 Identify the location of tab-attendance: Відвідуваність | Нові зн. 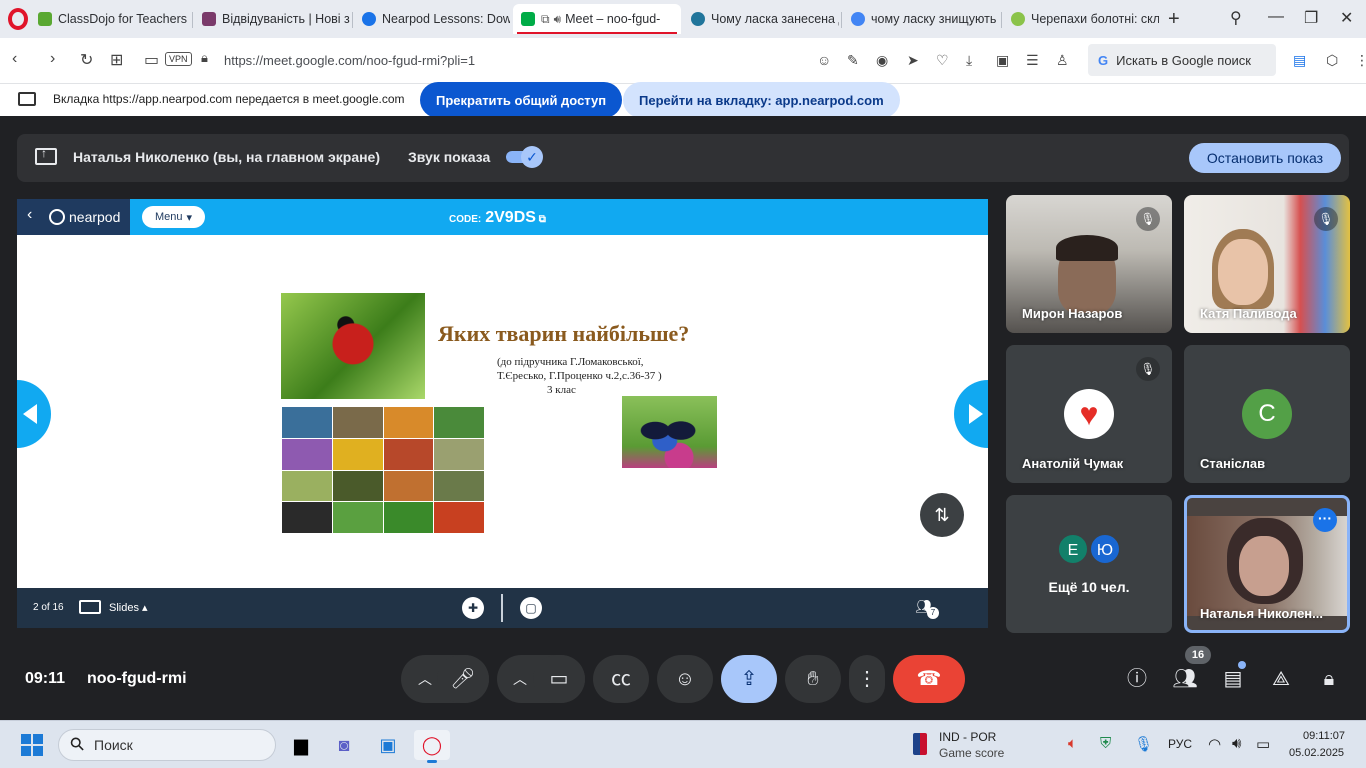
(272, 19).